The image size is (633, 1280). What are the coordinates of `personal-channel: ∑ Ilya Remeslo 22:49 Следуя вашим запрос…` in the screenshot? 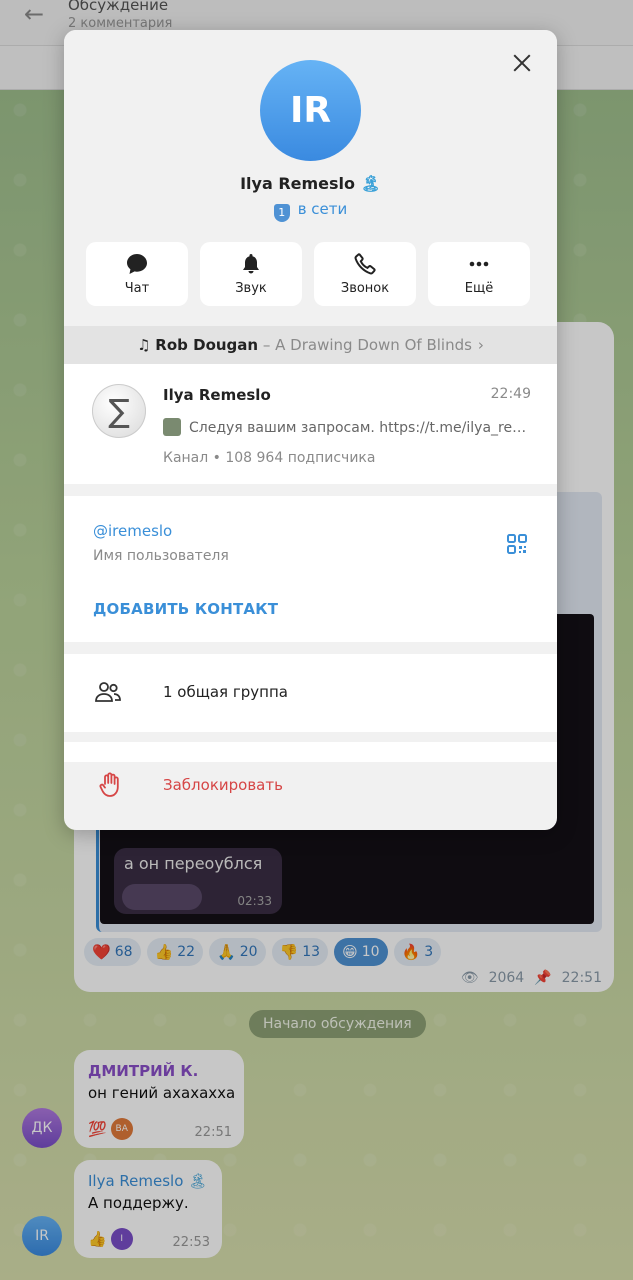 It's located at (310, 424).